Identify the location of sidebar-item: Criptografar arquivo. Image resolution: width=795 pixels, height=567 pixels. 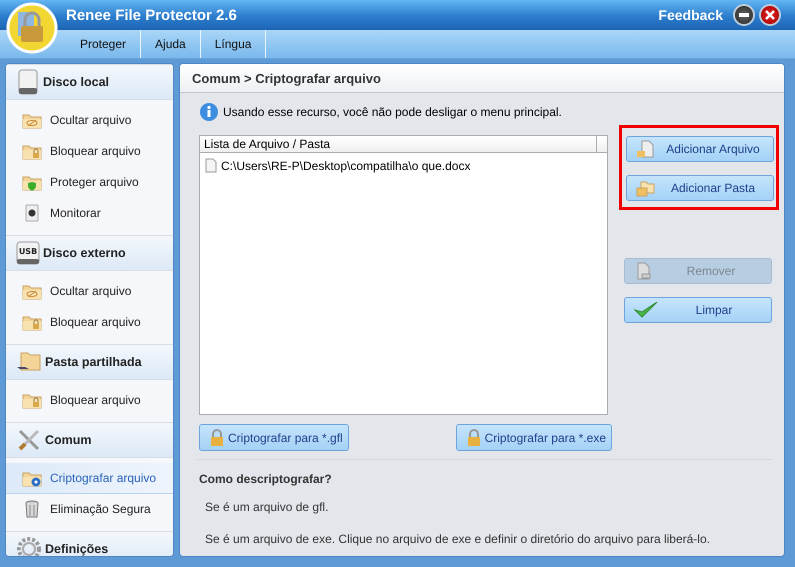
(89, 478).